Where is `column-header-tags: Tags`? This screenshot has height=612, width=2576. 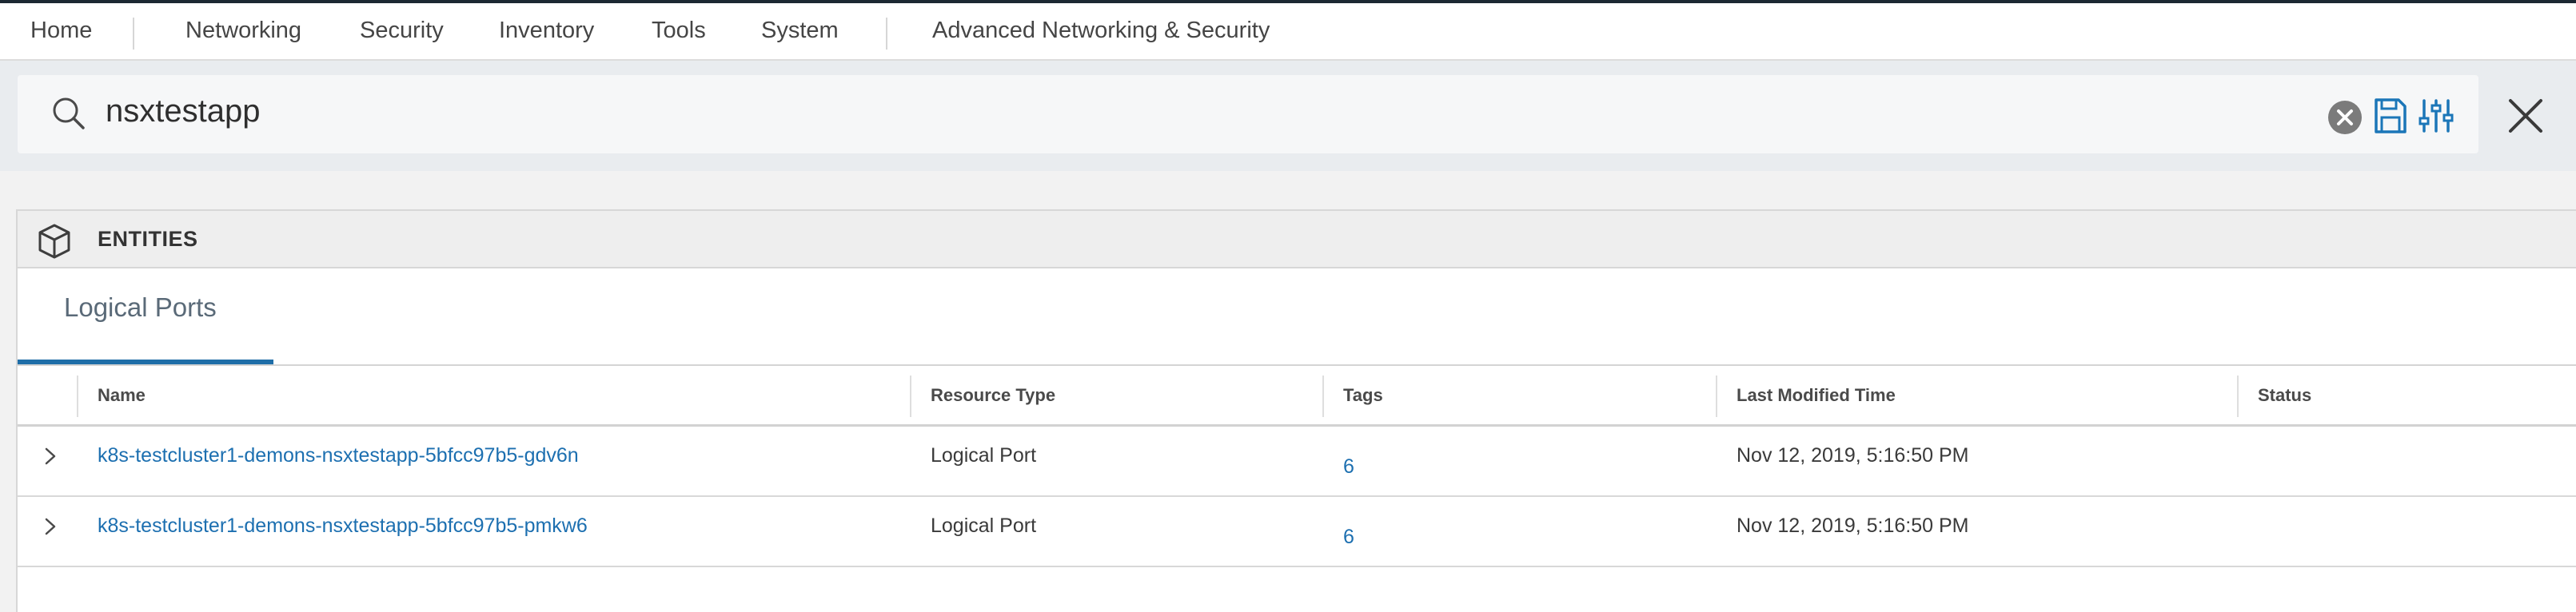 column-header-tags: Tags is located at coordinates (1363, 395).